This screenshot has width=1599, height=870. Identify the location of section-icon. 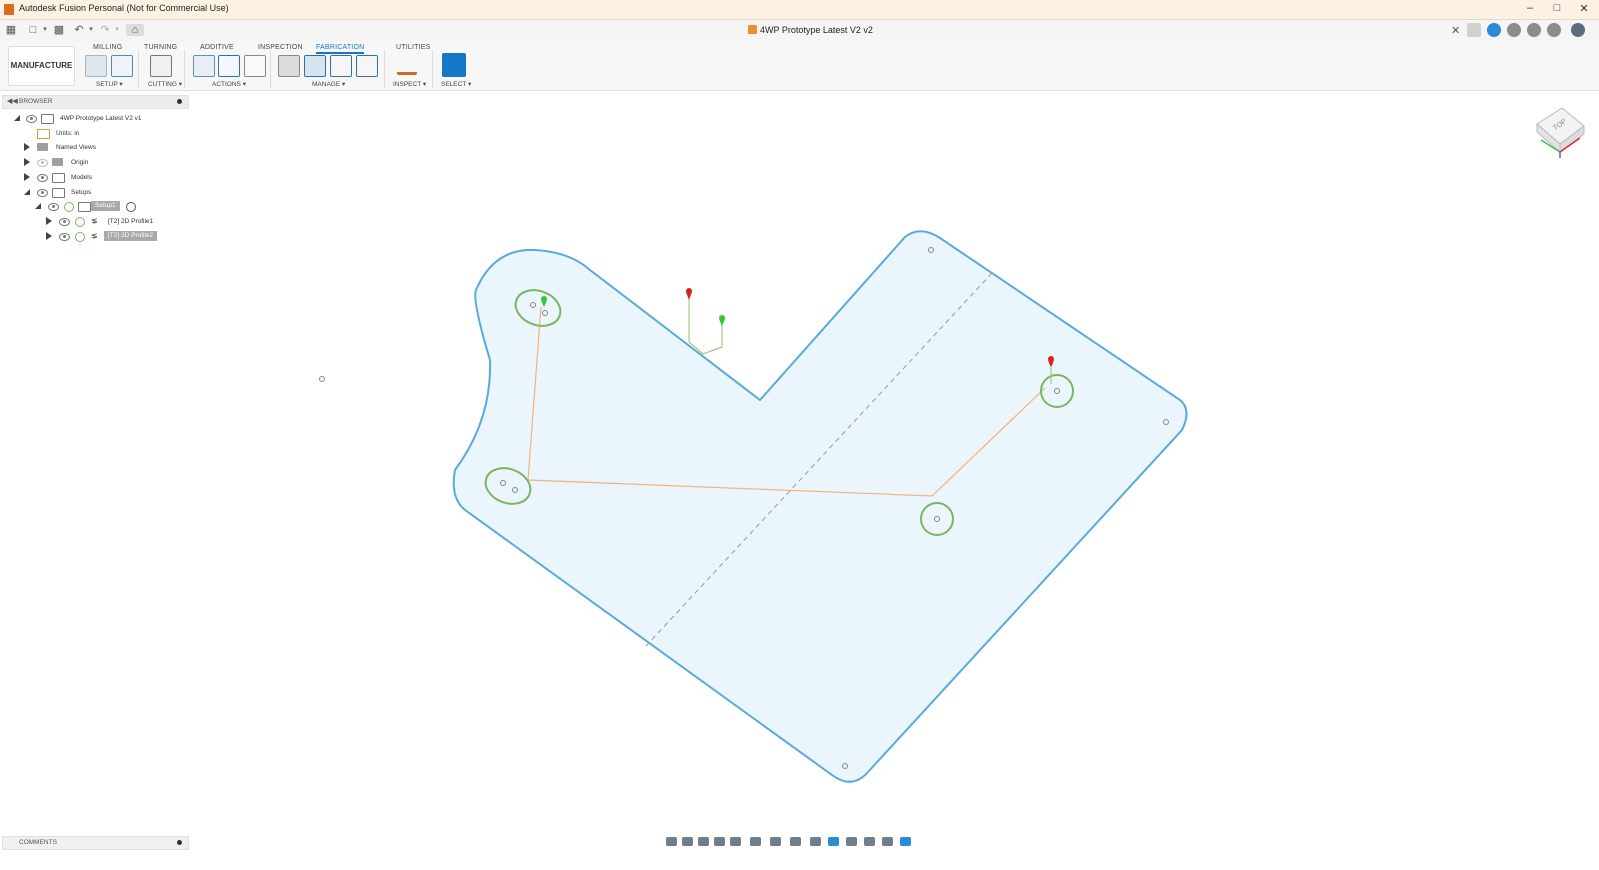
(815, 841).